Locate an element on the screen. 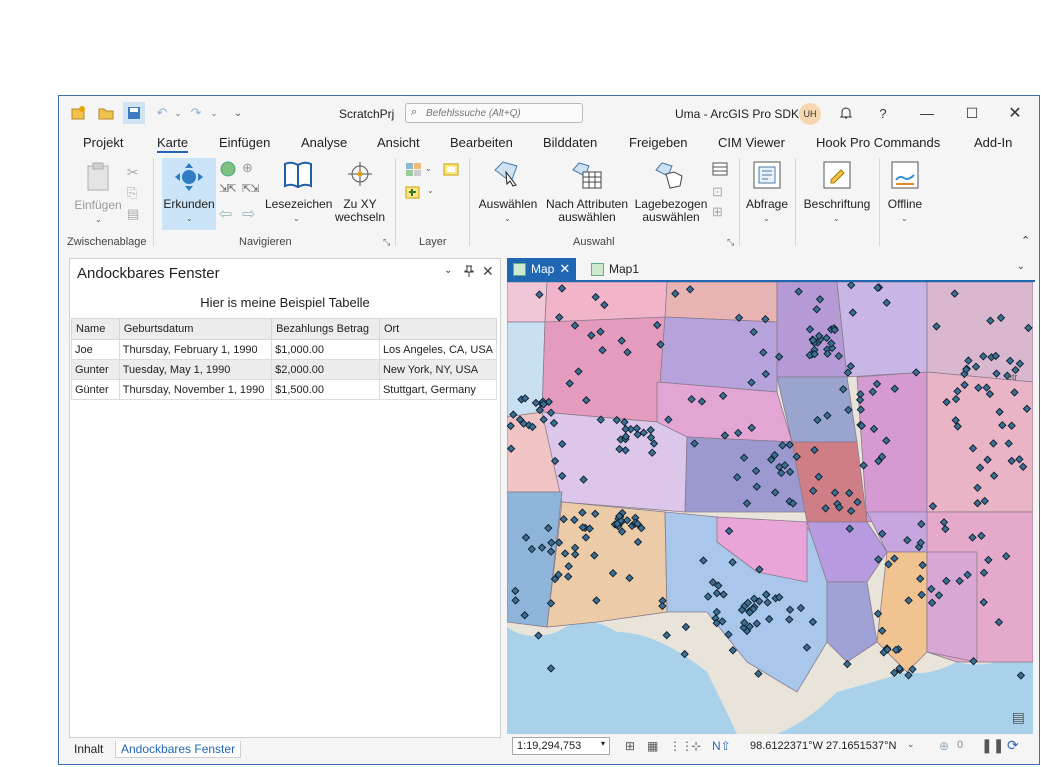 The image size is (1041, 767). scale-dropdown-icon: ▾ is located at coordinates (603, 743).